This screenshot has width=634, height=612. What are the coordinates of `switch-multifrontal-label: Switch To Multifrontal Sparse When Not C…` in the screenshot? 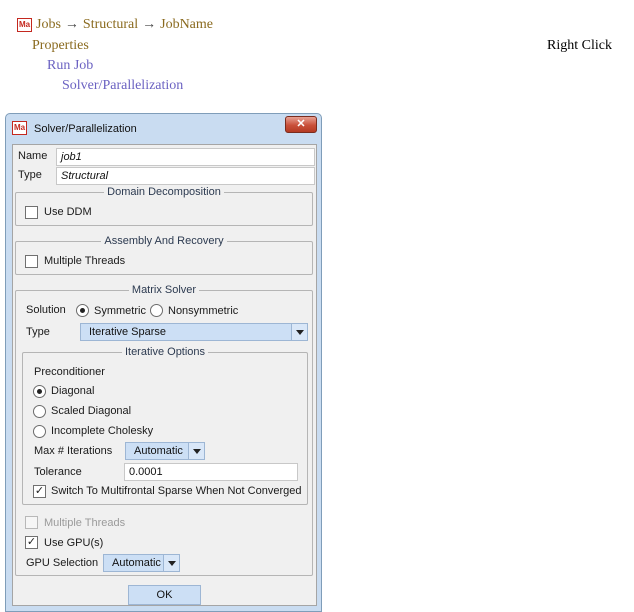 It's located at (176, 491).